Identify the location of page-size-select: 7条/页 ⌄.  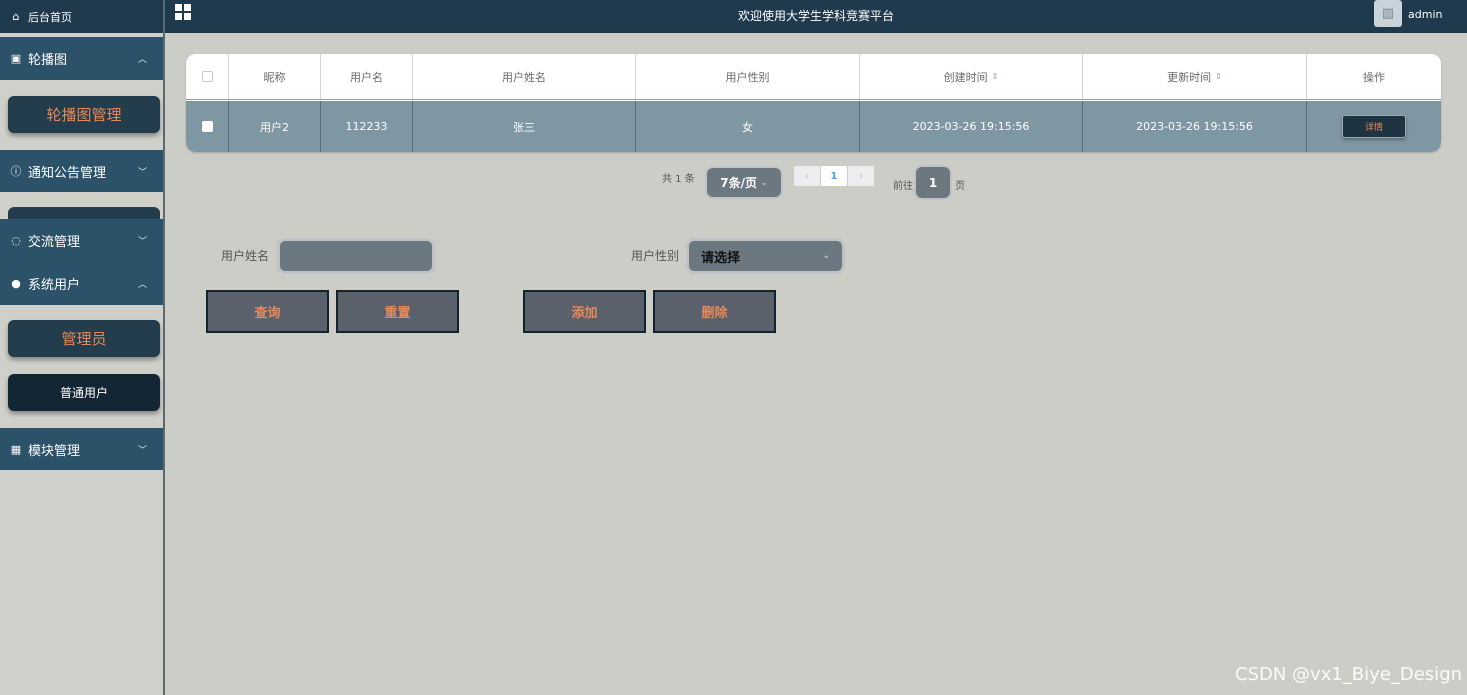
(744, 182).